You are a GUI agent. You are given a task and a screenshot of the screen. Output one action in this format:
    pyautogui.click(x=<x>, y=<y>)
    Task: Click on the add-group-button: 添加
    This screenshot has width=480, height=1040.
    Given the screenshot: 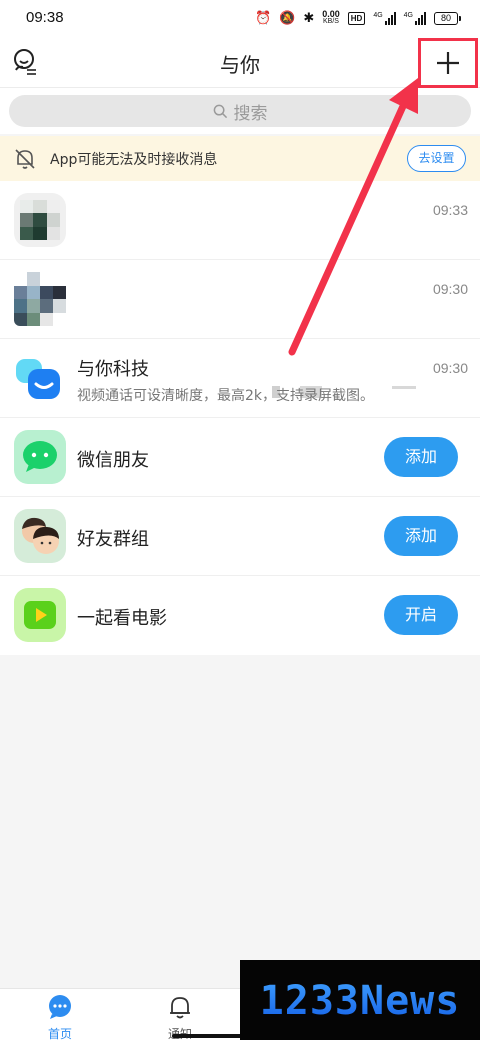 What is the action you would take?
    pyautogui.click(x=421, y=536)
    